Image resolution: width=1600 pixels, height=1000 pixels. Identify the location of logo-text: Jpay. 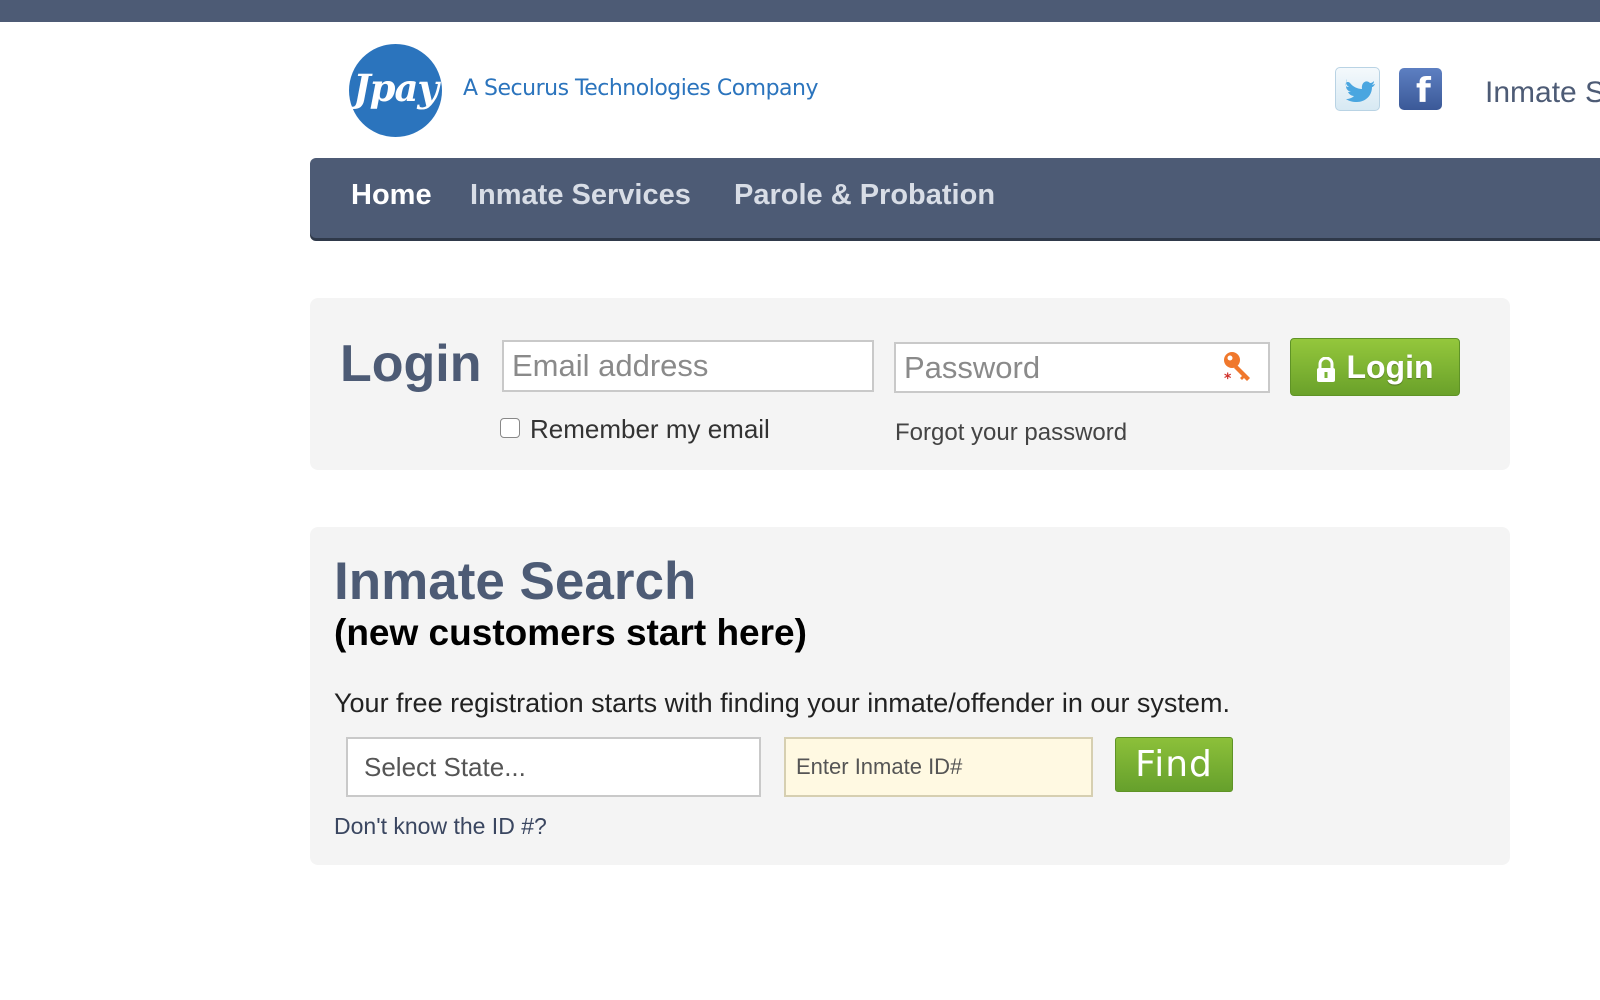
(396, 88).